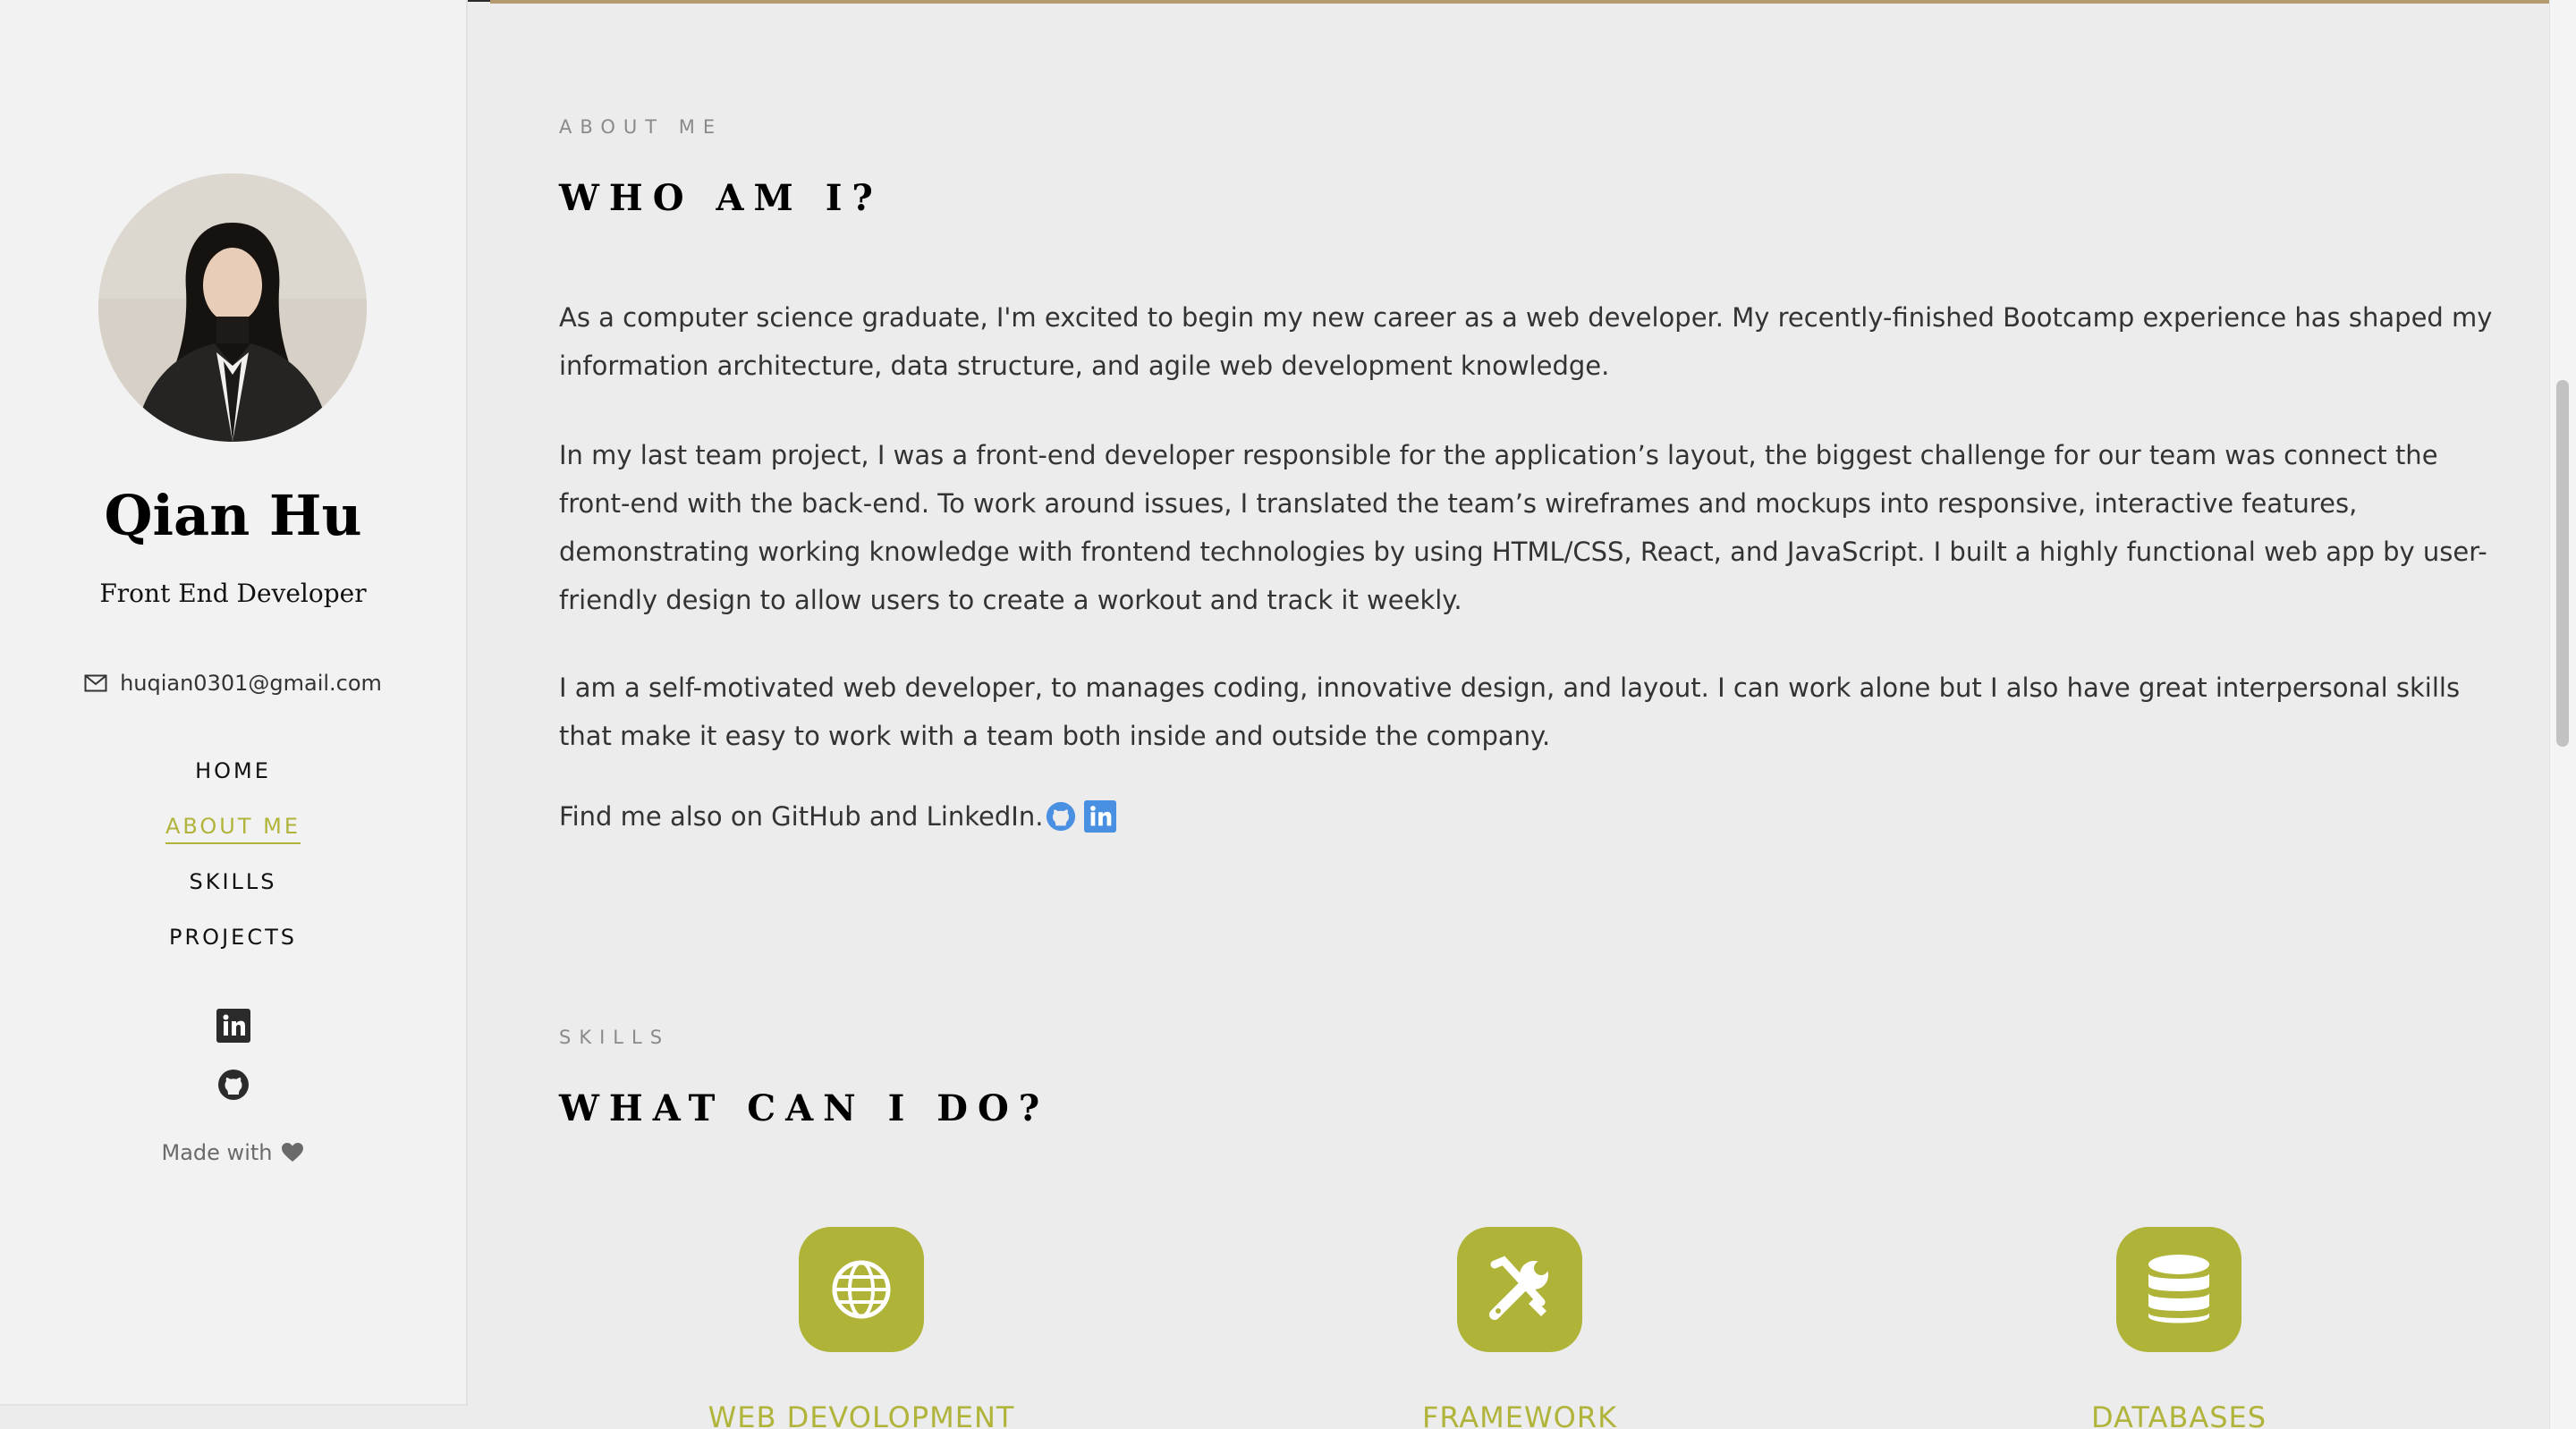 The height and width of the screenshot is (1429, 2576). Describe the element at coordinates (232, 307) in the screenshot. I see `profile-photo` at that location.